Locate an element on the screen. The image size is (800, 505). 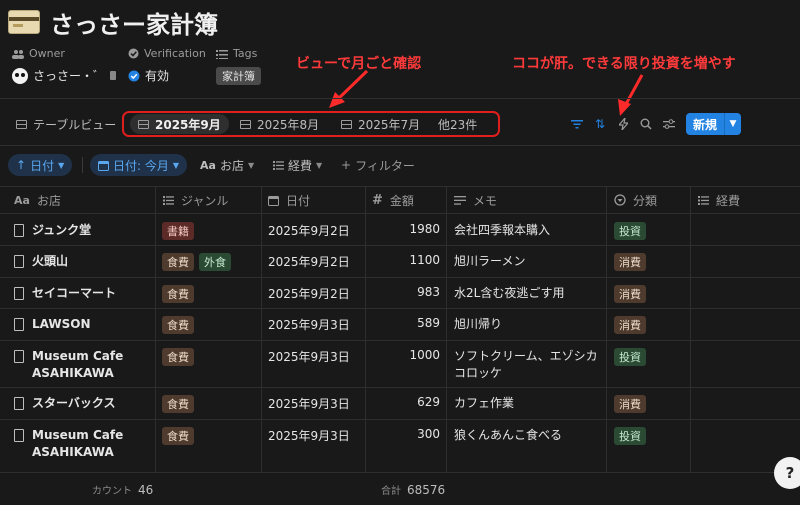
store-cell: LAWSON is located at coordinates (52, 324).